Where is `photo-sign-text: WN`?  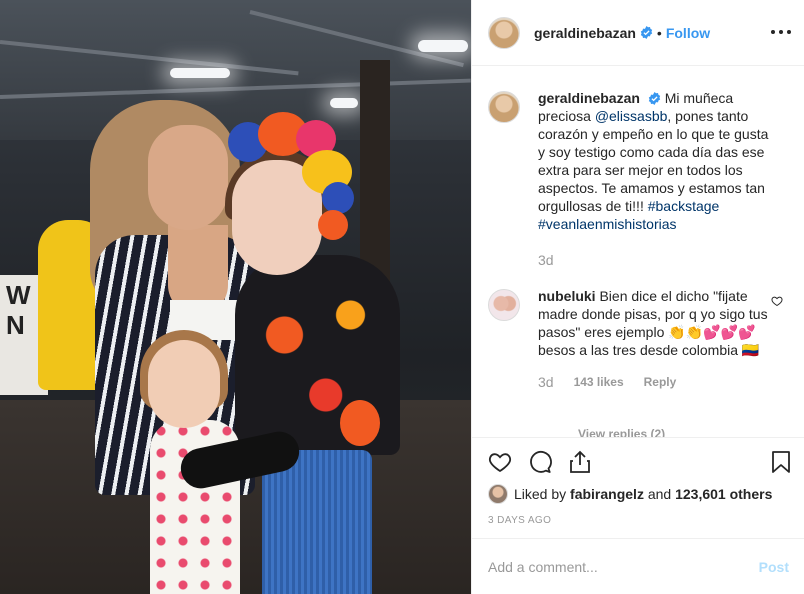
photo-sign-text: WN is located at coordinates (18, 310).